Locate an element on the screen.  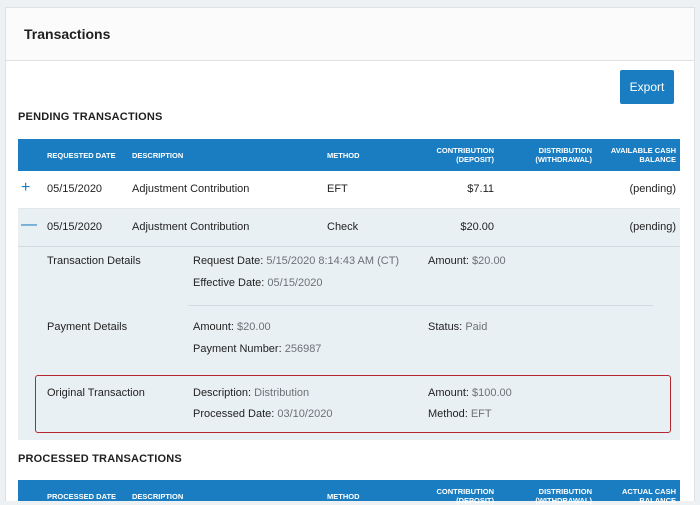
original-method: Method: EFT is located at coordinates (460, 414).